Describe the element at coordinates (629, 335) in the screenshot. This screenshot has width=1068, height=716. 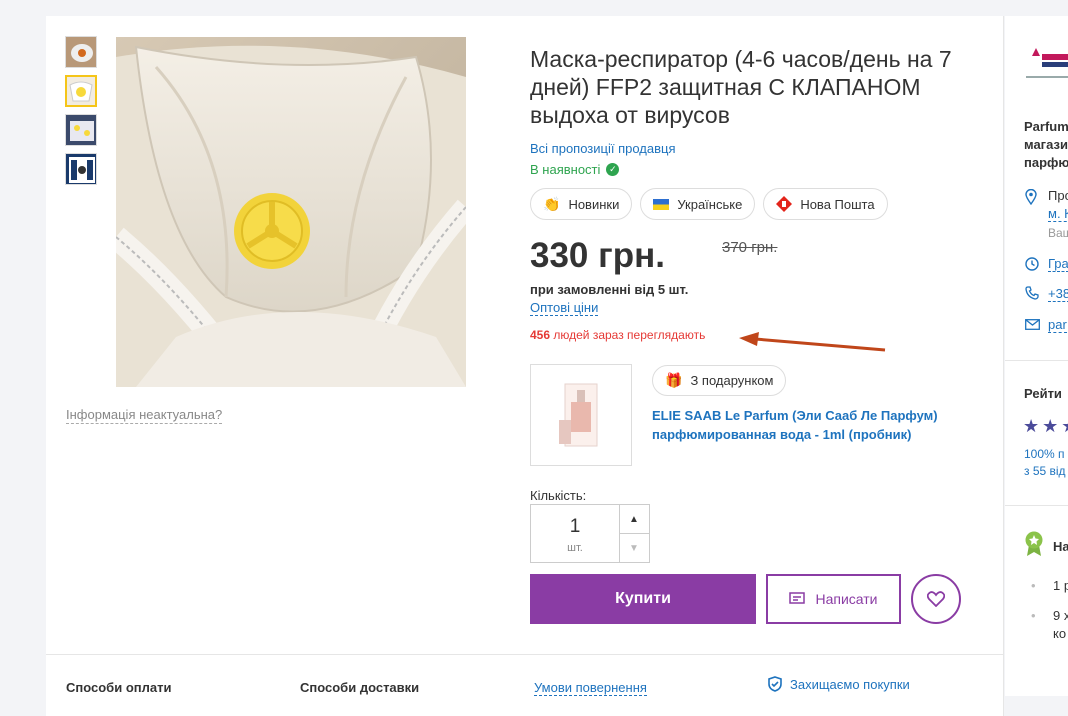
I see `viewers-text: людей зараз переглядають` at that location.